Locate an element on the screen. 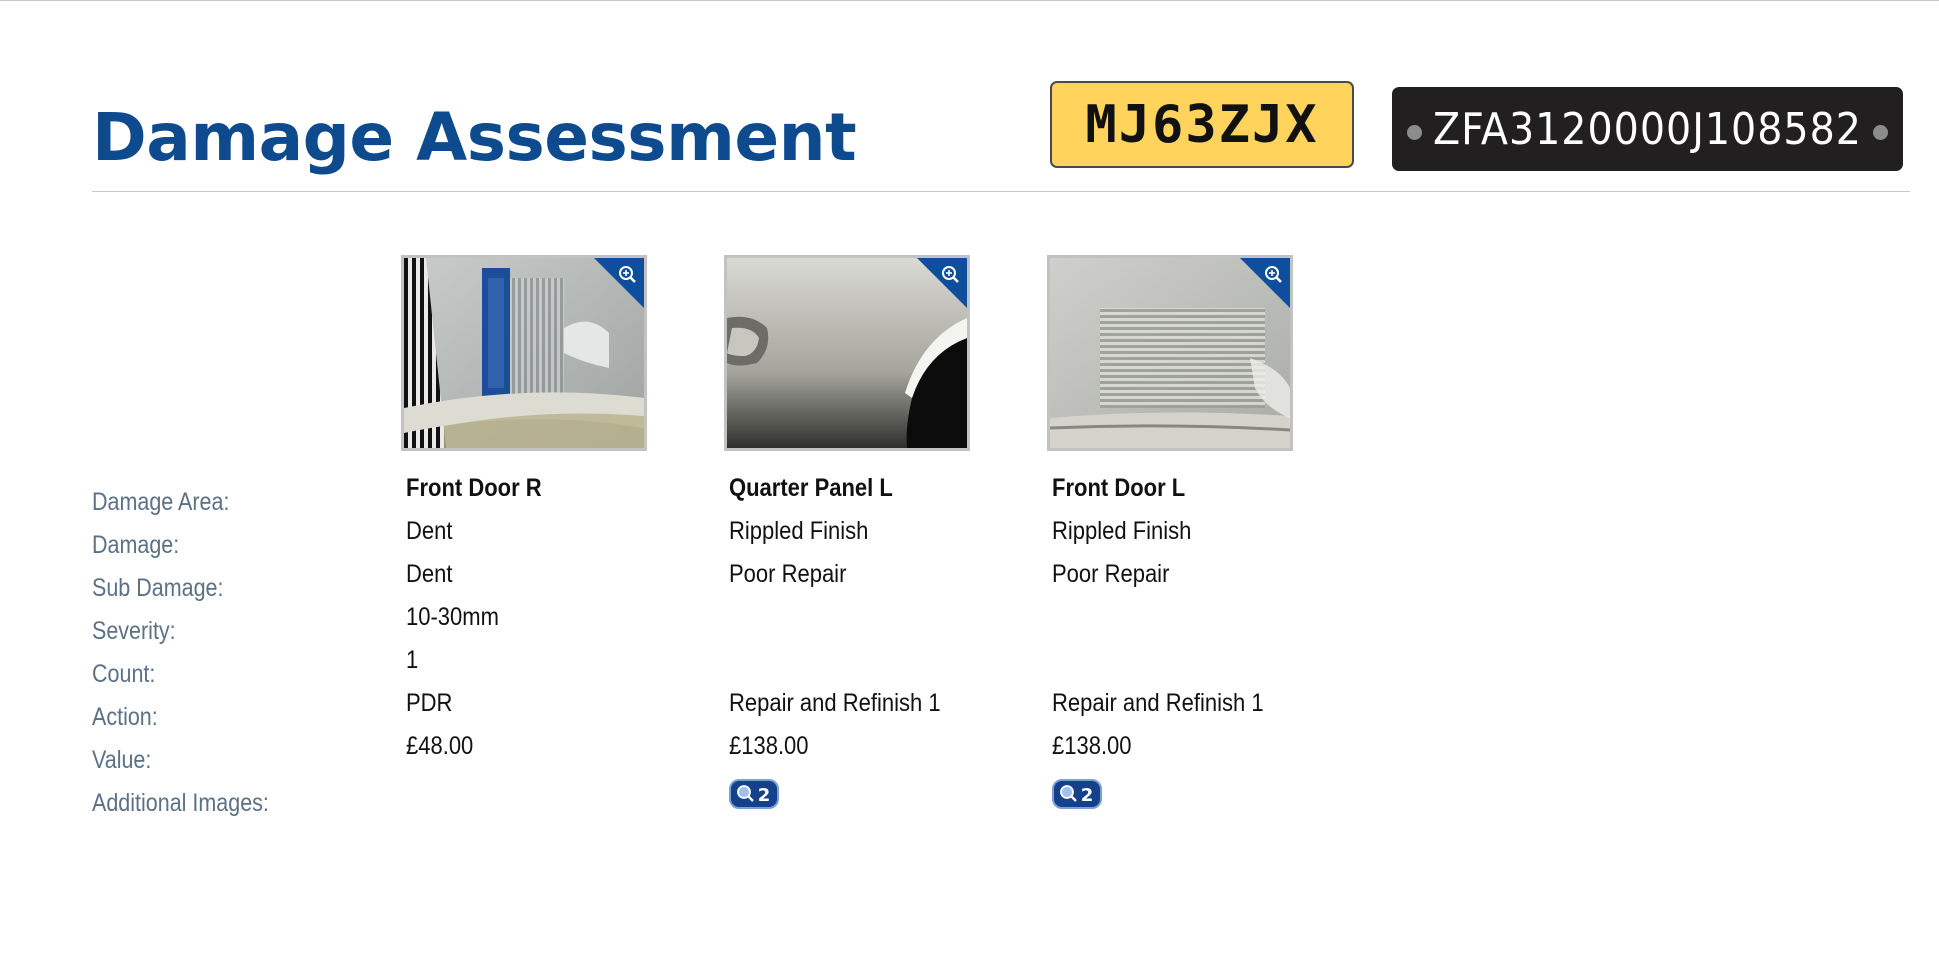 The width and height of the screenshot is (1939, 965). label-action: Action: is located at coordinates (125, 717).